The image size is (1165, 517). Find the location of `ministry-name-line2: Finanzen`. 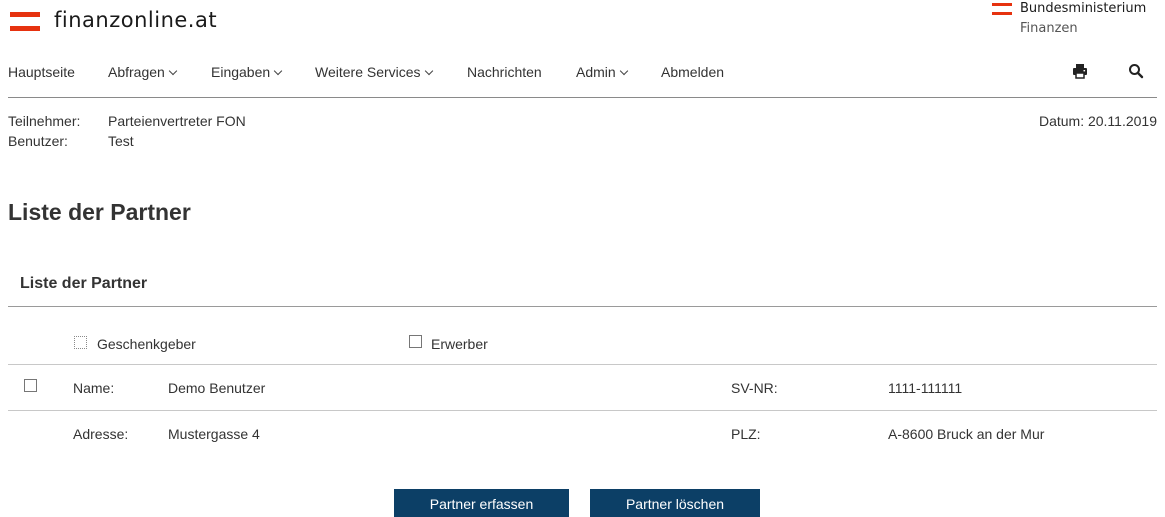

ministry-name-line2: Finanzen is located at coordinates (1049, 28).